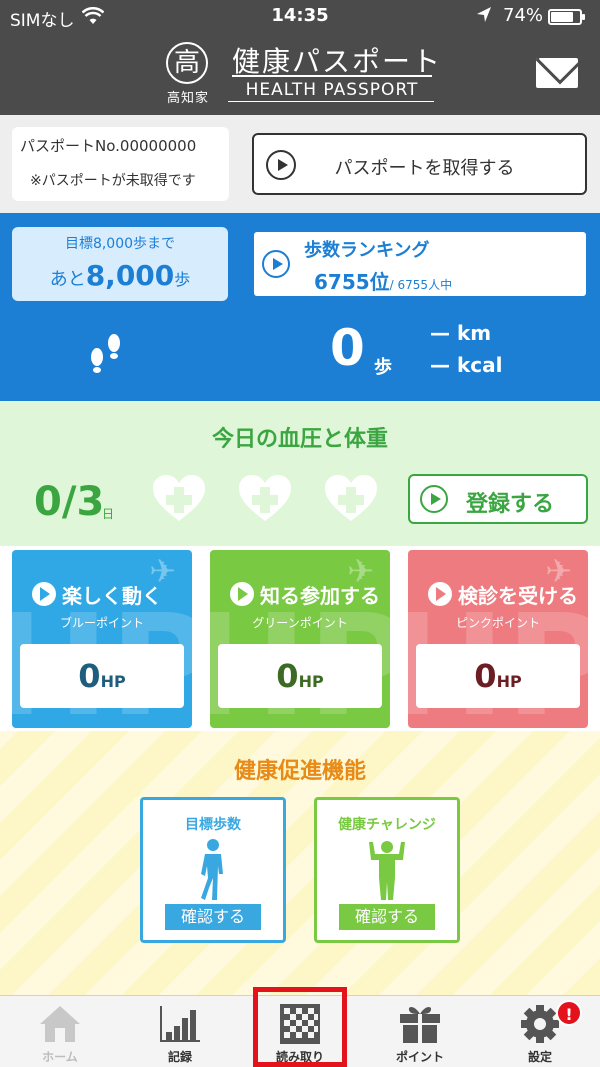  Describe the element at coordinates (352, 282) in the screenshot. I see `ranking-position: 6755位` at that location.